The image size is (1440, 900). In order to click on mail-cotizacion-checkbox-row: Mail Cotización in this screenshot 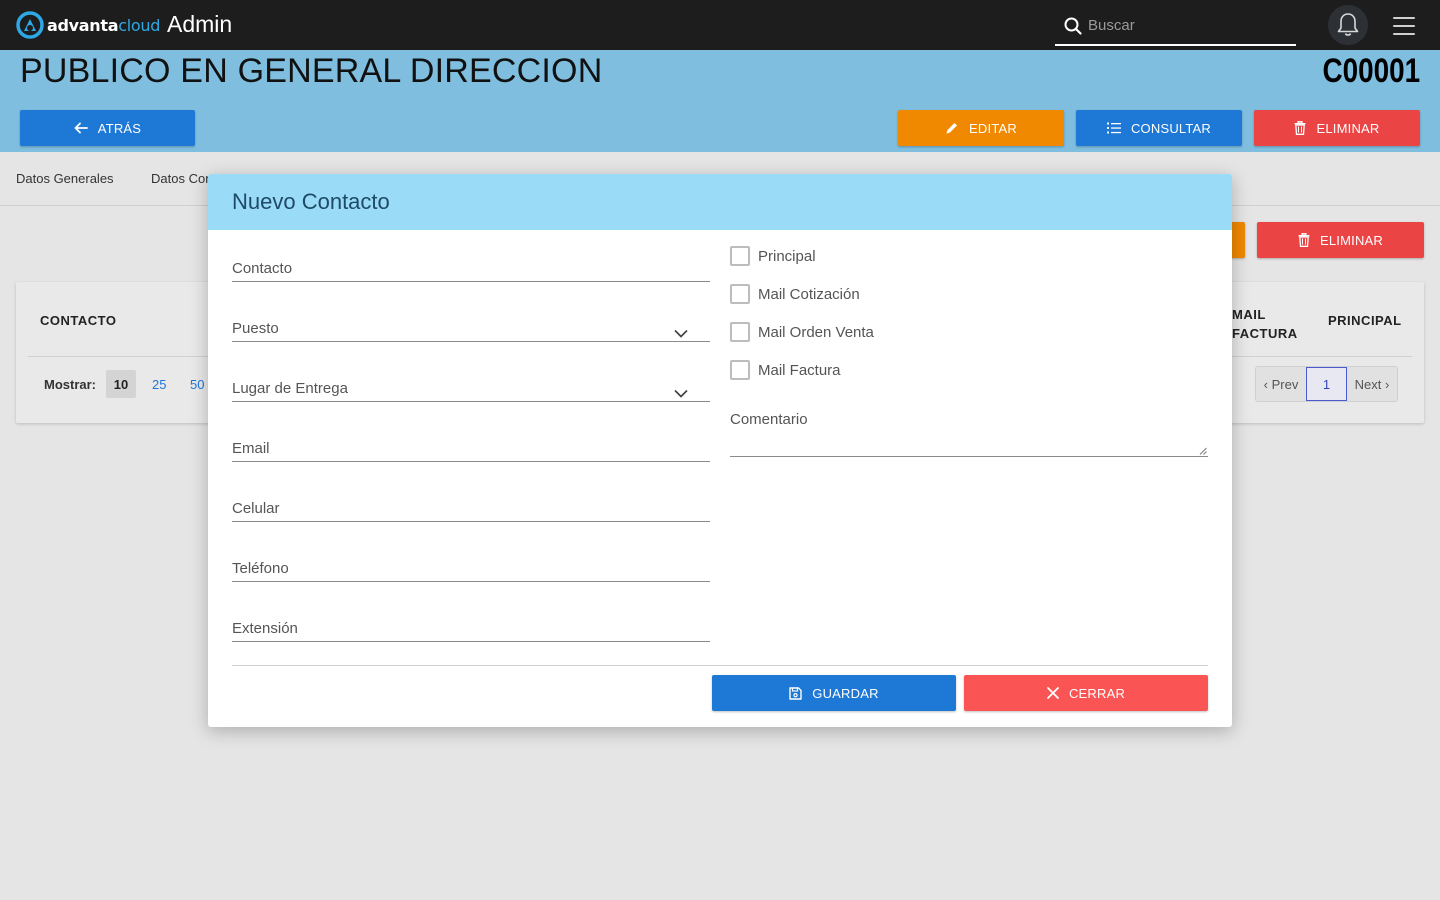, I will do `click(795, 294)`.